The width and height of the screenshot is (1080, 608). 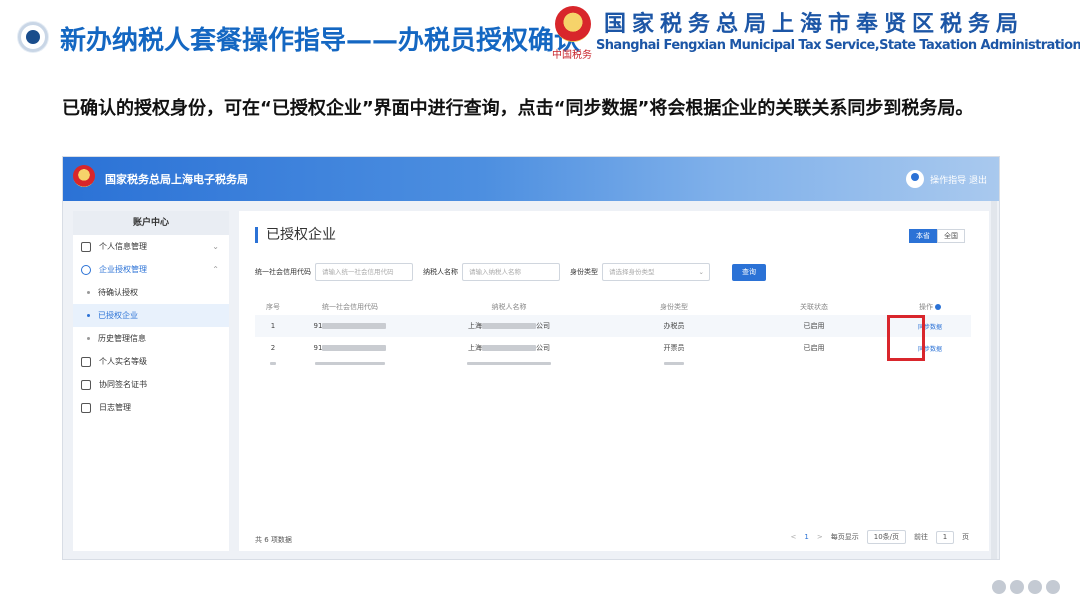 What do you see at coordinates (273, 540) in the screenshot?
I see `total-count: 共 6 项数据` at bounding box center [273, 540].